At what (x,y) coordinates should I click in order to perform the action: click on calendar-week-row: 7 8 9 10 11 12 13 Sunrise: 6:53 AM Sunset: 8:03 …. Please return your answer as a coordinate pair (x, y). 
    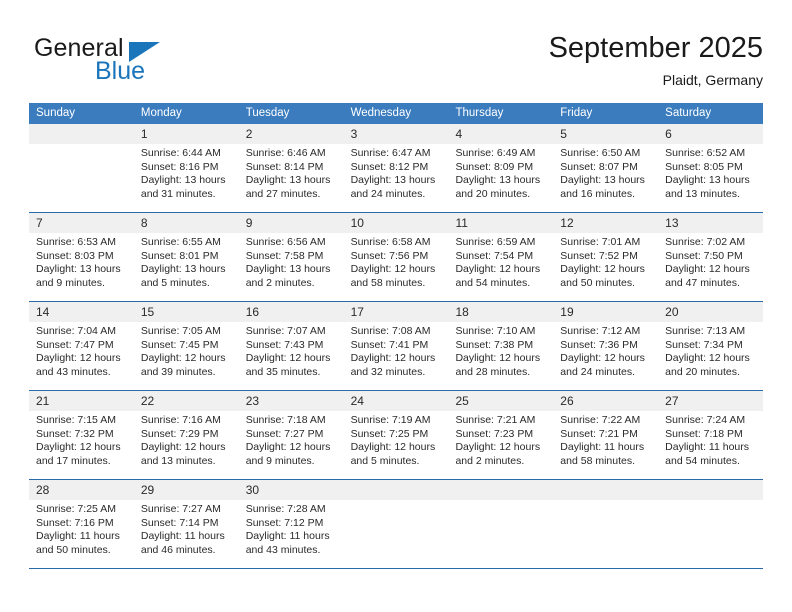
    Looking at the image, I should click on (396, 256).